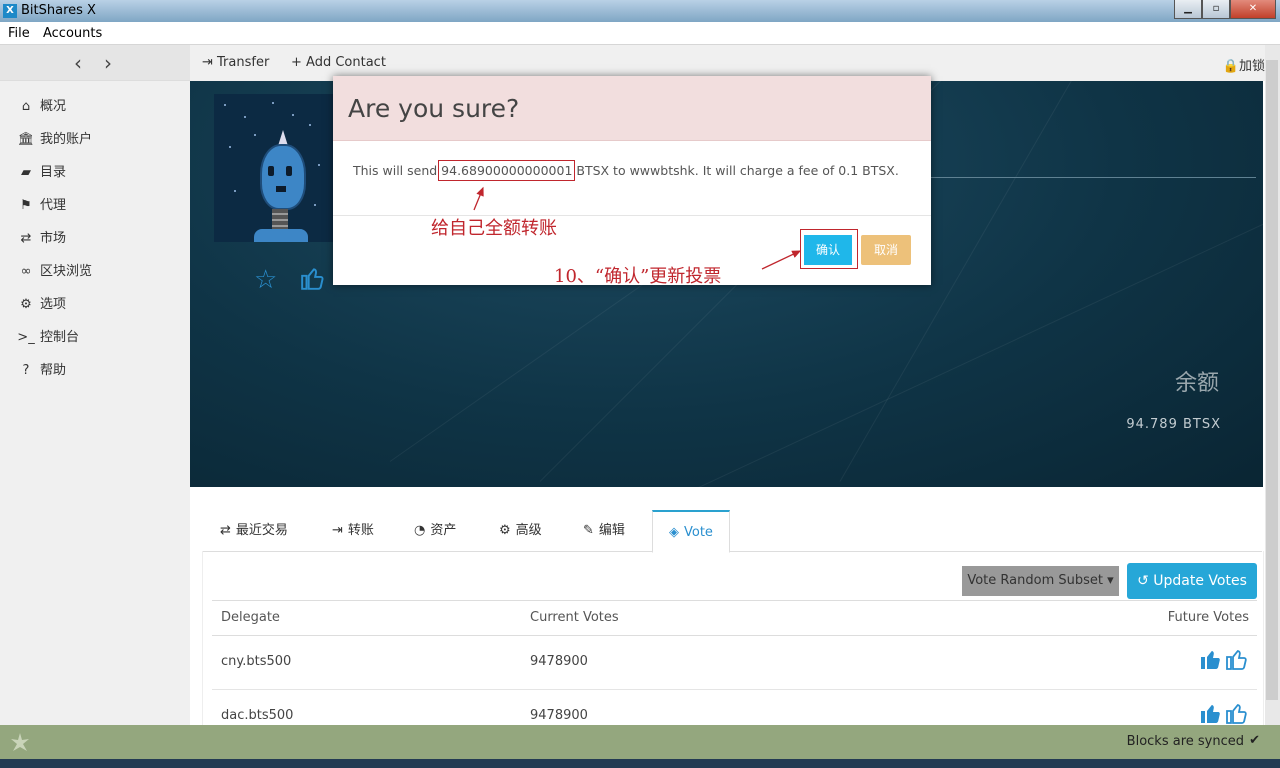 This screenshot has width=1280, height=768. Describe the element at coordinates (494, 228) in the screenshot. I see `annotation-self-transfer: 给自己全额转账` at that location.